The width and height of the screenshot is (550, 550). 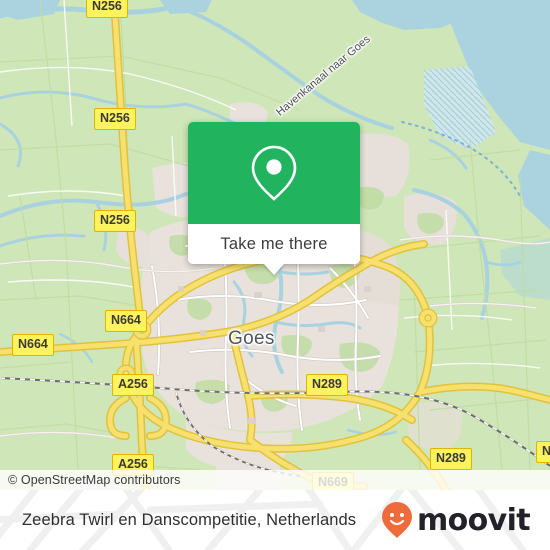 I want to click on map-label-goes: Goes, so click(x=251, y=338).